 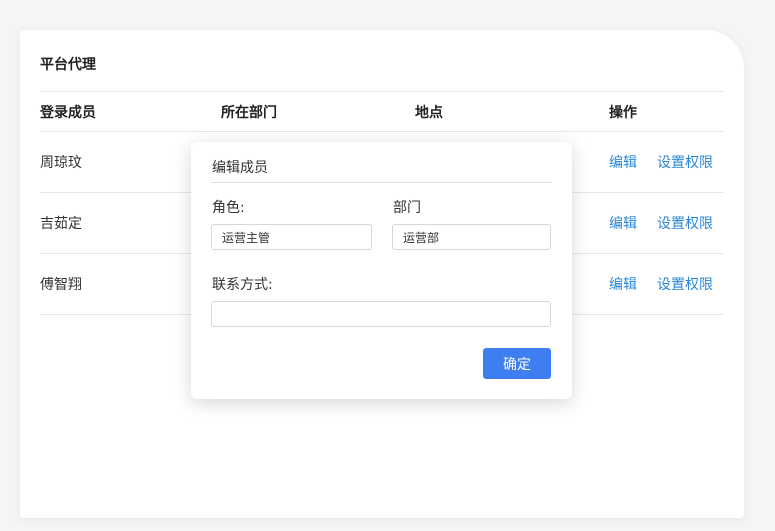 What do you see at coordinates (61, 163) in the screenshot?
I see `member-name: 周琼玟` at bounding box center [61, 163].